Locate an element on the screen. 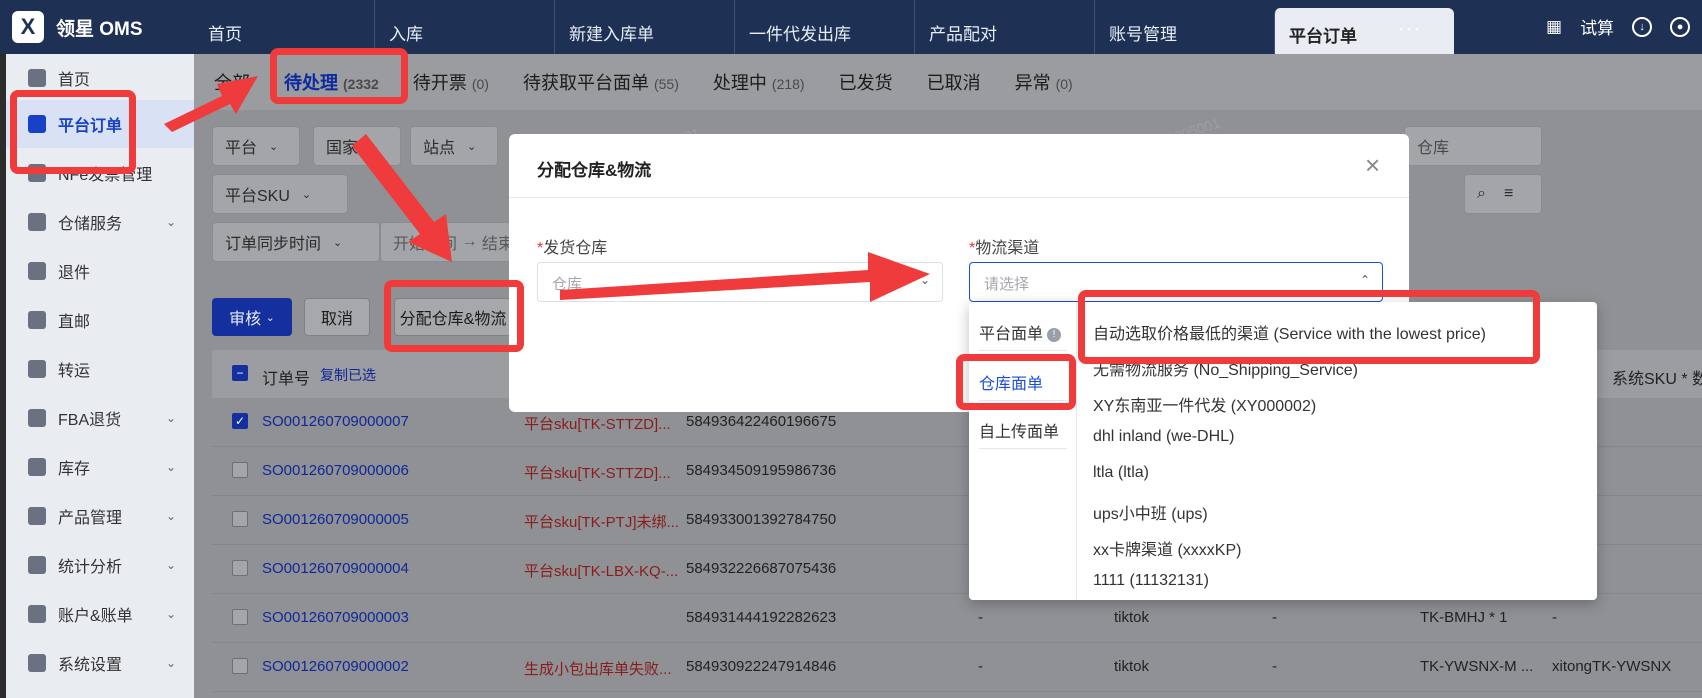 Image resolution: width=1702 pixels, height=698 pixels. category-self-upload: 自上传面单 is located at coordinates (1019, 430).